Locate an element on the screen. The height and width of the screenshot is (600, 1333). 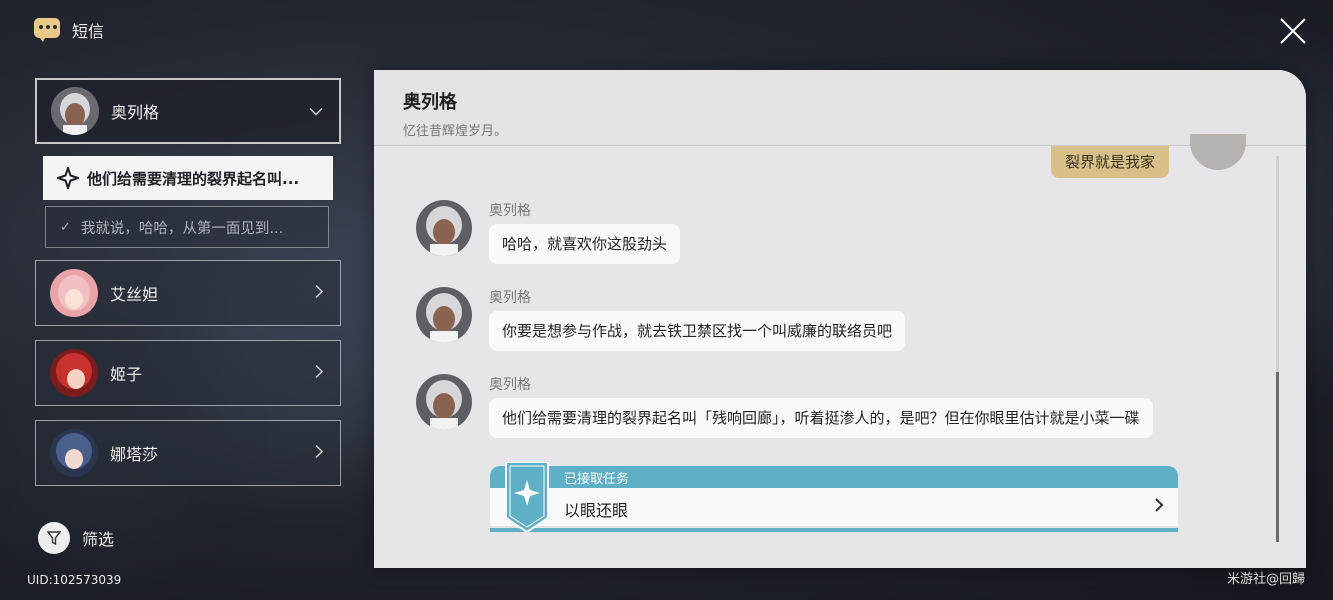
filter-label: 筛选 is located at coordinates (98, 539).